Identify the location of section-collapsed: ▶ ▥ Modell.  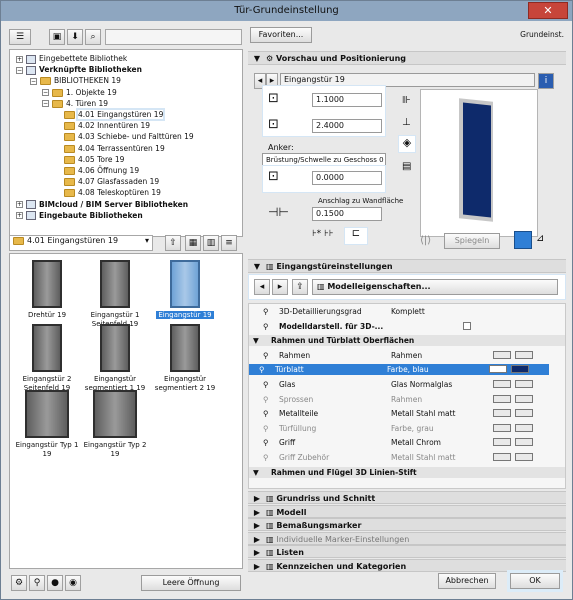
(407, 511).